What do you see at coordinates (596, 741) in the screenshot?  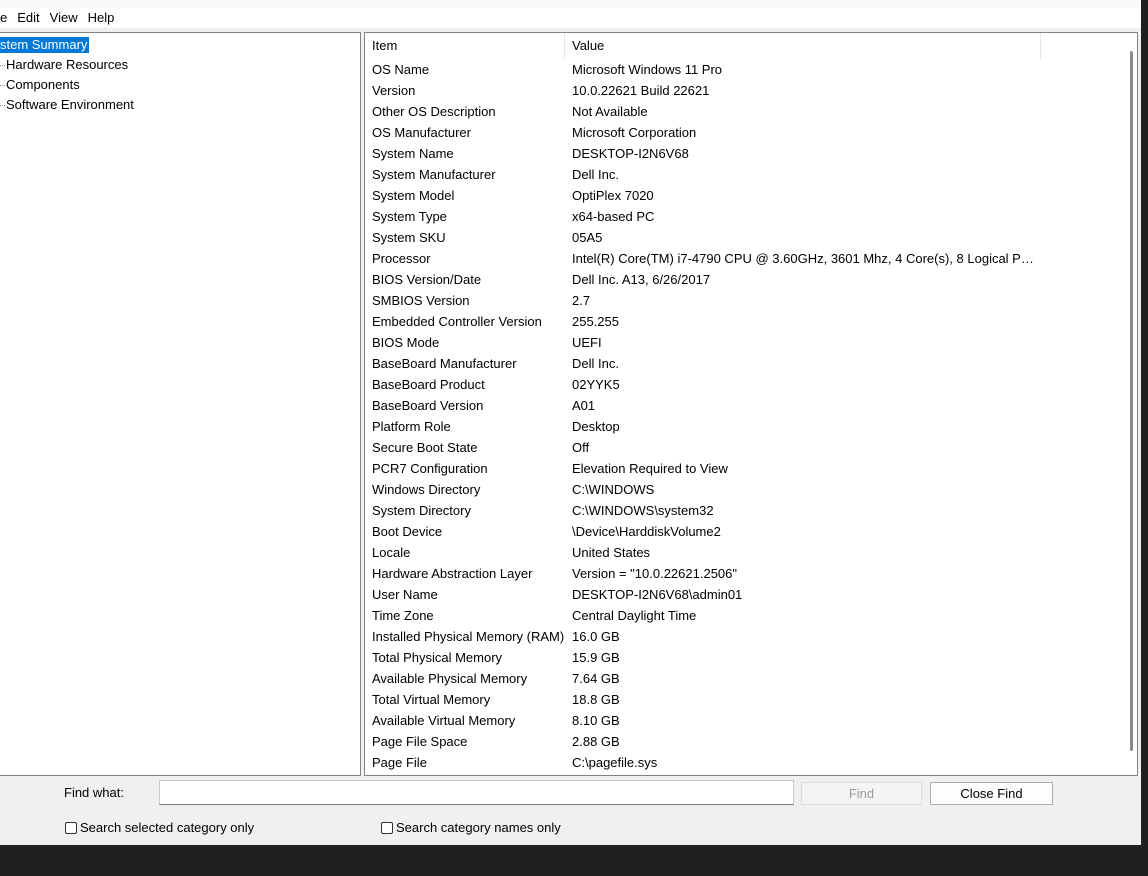 I see `row-value: 2.88 GB` at bounding box center [596, 741].